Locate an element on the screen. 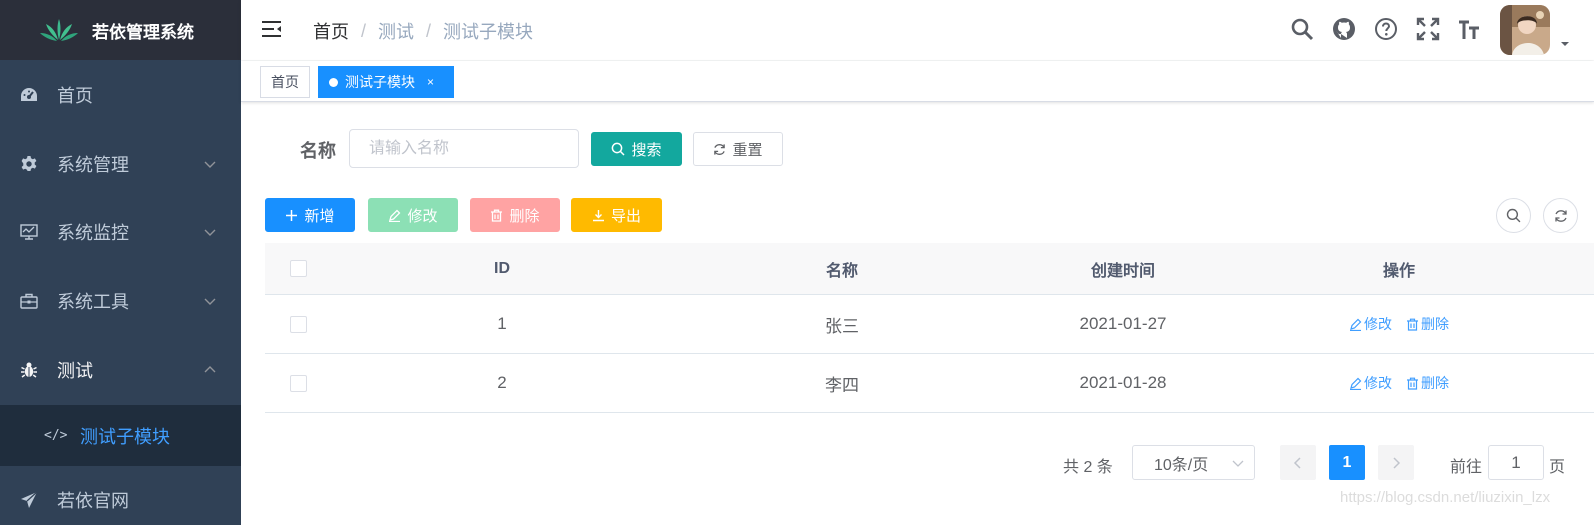 The image size is (1594, 525). prev-page-button is located at coordinates (1298, 462).